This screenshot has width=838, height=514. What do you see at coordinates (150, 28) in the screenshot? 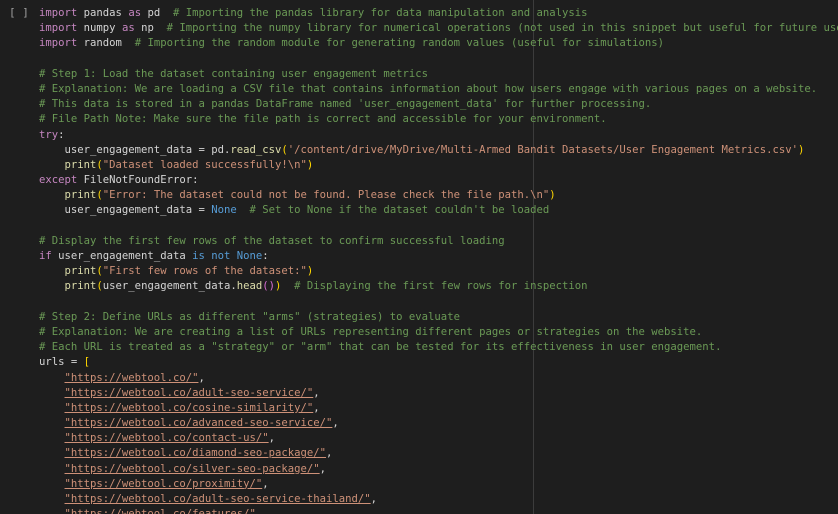
I see `code-text: np` at bounding box center [150, 28].